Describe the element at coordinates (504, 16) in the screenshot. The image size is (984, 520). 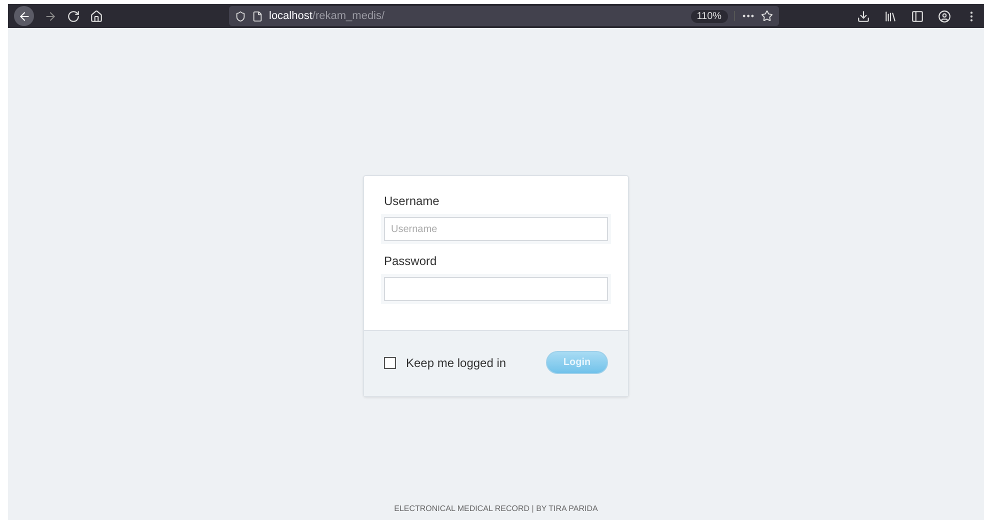
I see `address-bar: localhost/rekam_medis/ 110% •••` at that location.